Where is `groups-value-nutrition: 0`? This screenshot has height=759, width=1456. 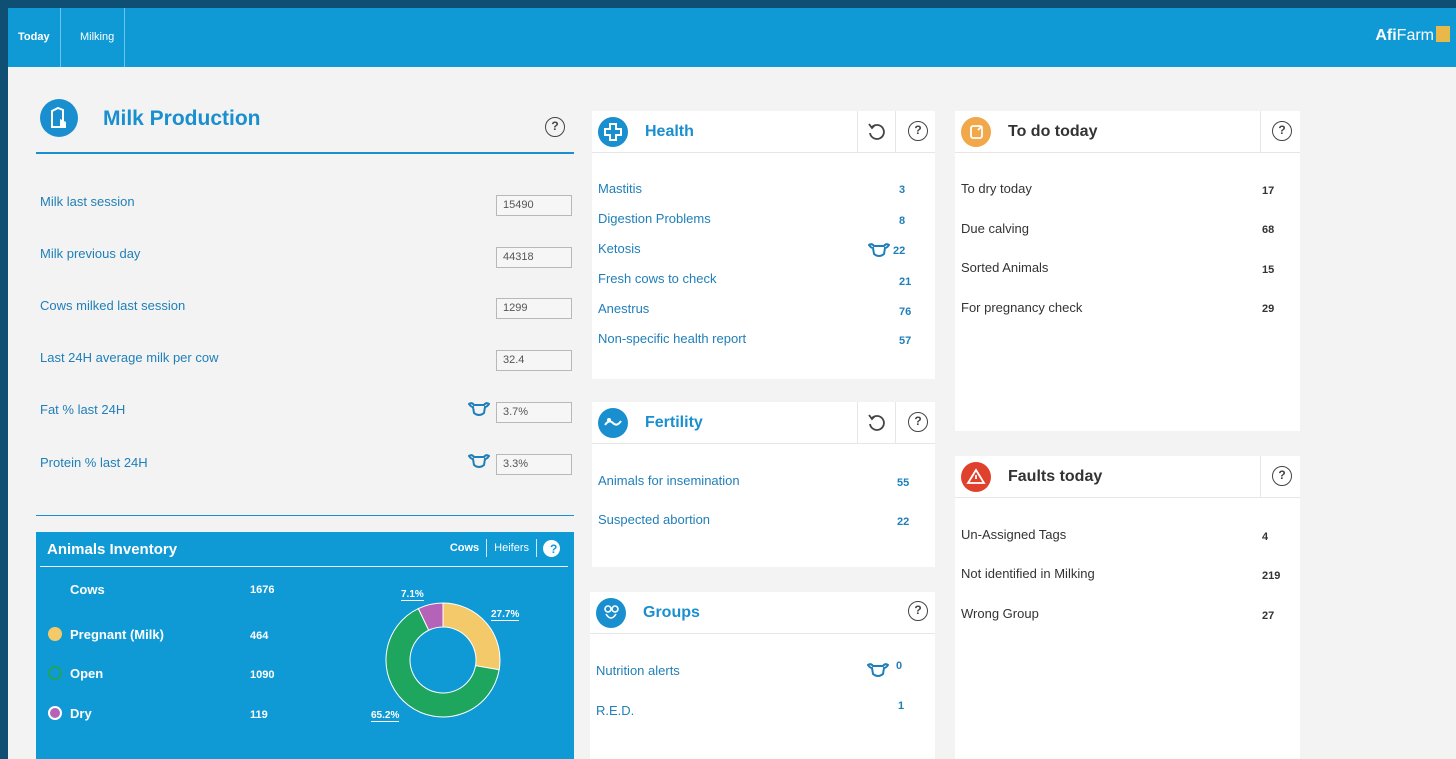
groups-value-nutrition: 0 is located at coordinates (899, 666).